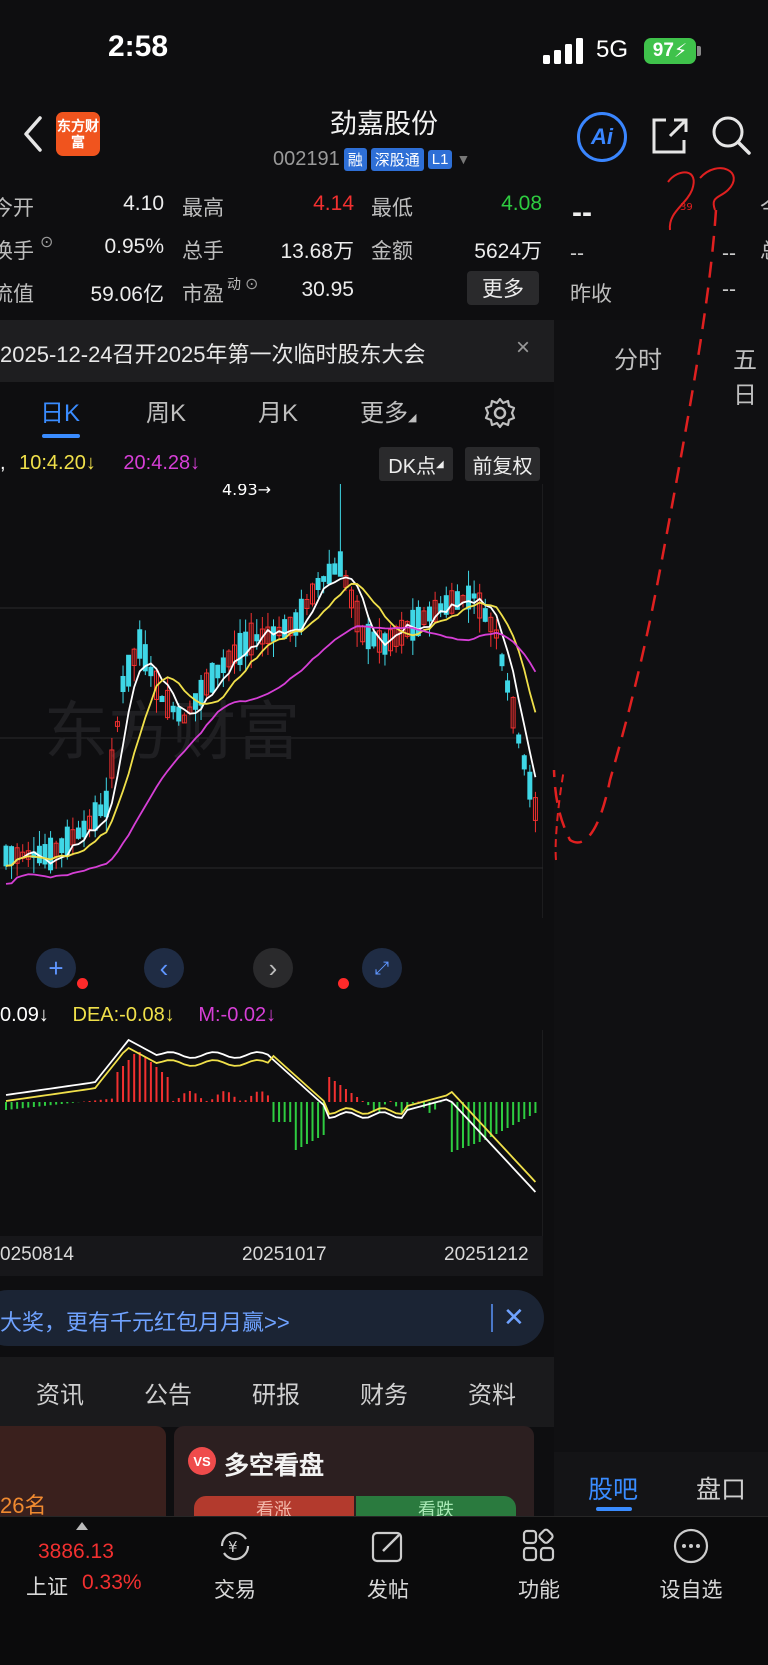 The image size is (768, 1665). I want to click on label-float-mv: 流值, so click(17, 294).